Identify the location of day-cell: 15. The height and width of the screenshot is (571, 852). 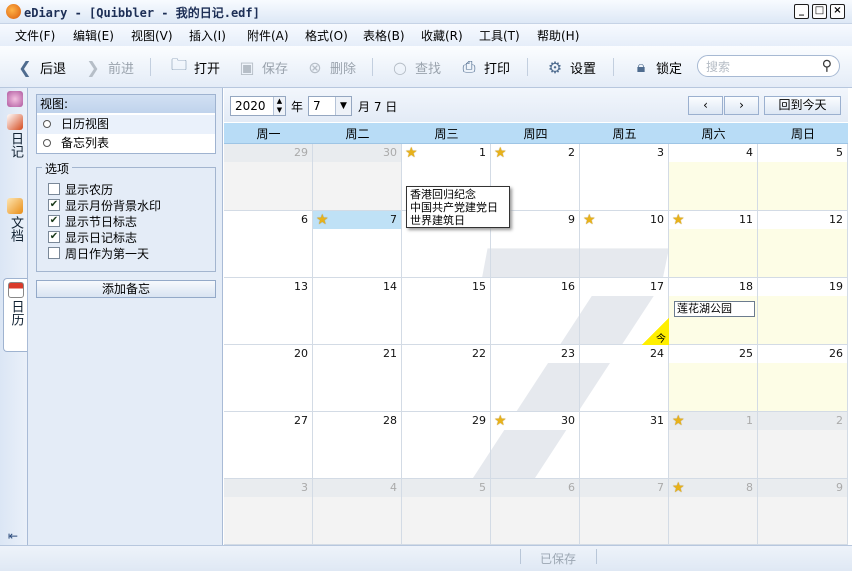
(446, 311).